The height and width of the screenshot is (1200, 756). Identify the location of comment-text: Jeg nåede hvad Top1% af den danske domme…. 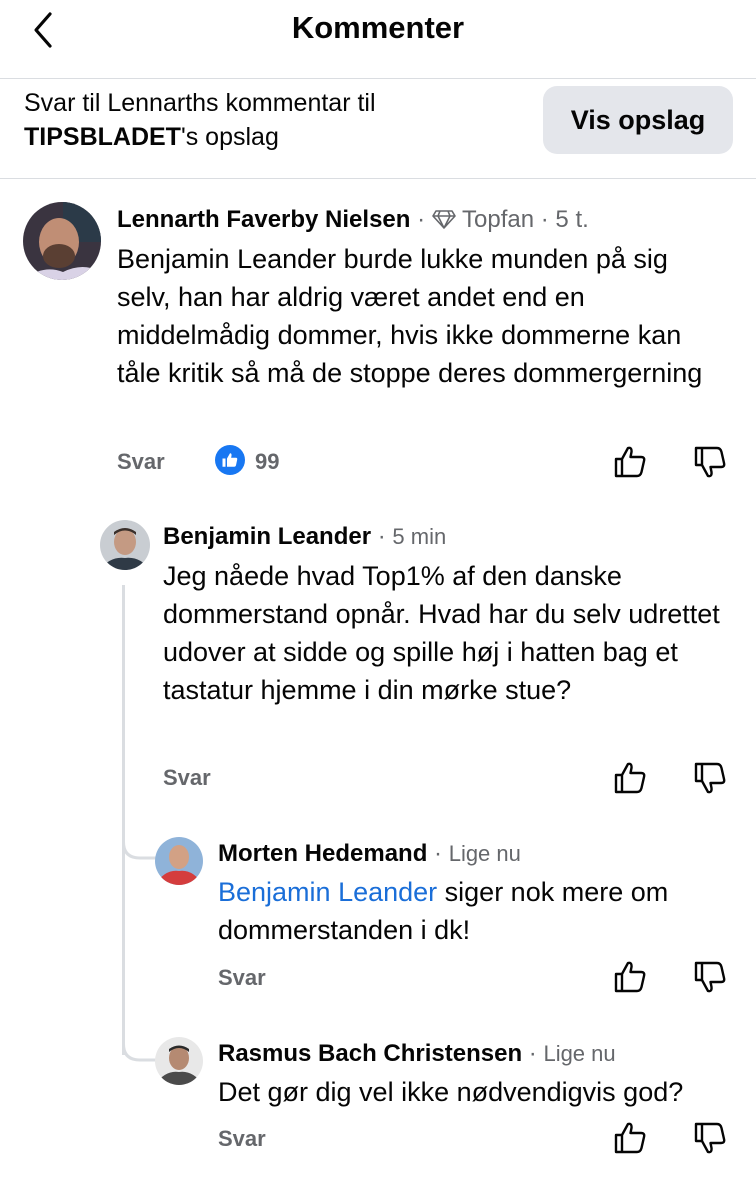
(441, 633).